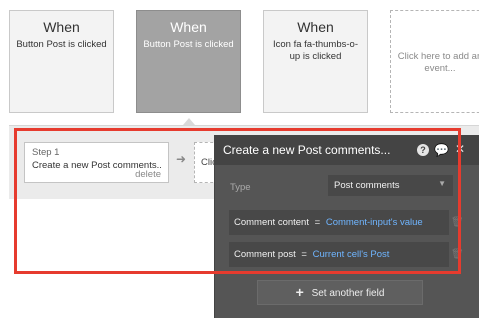  I want to click on field-name: Comment content, so click(271, 222).